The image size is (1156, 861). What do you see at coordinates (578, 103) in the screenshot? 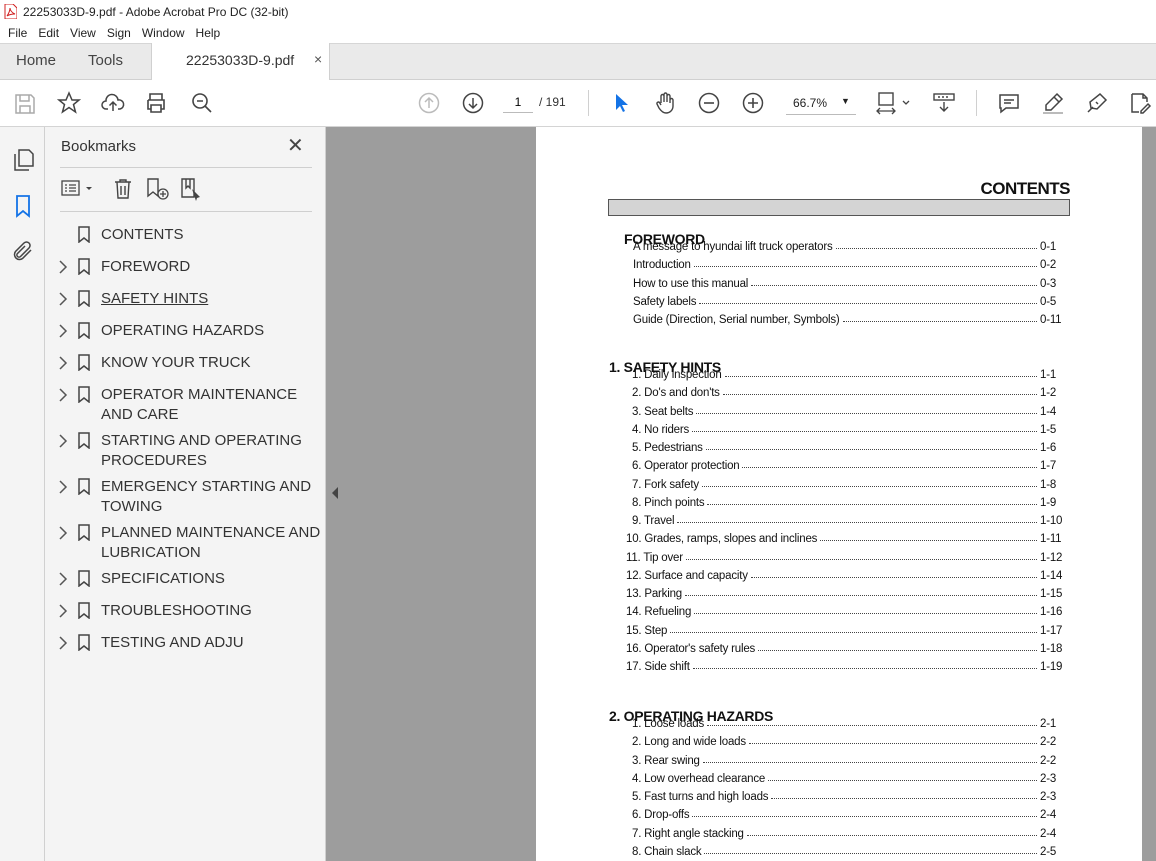
I see `toolbar` at bounding box center [578, 103].